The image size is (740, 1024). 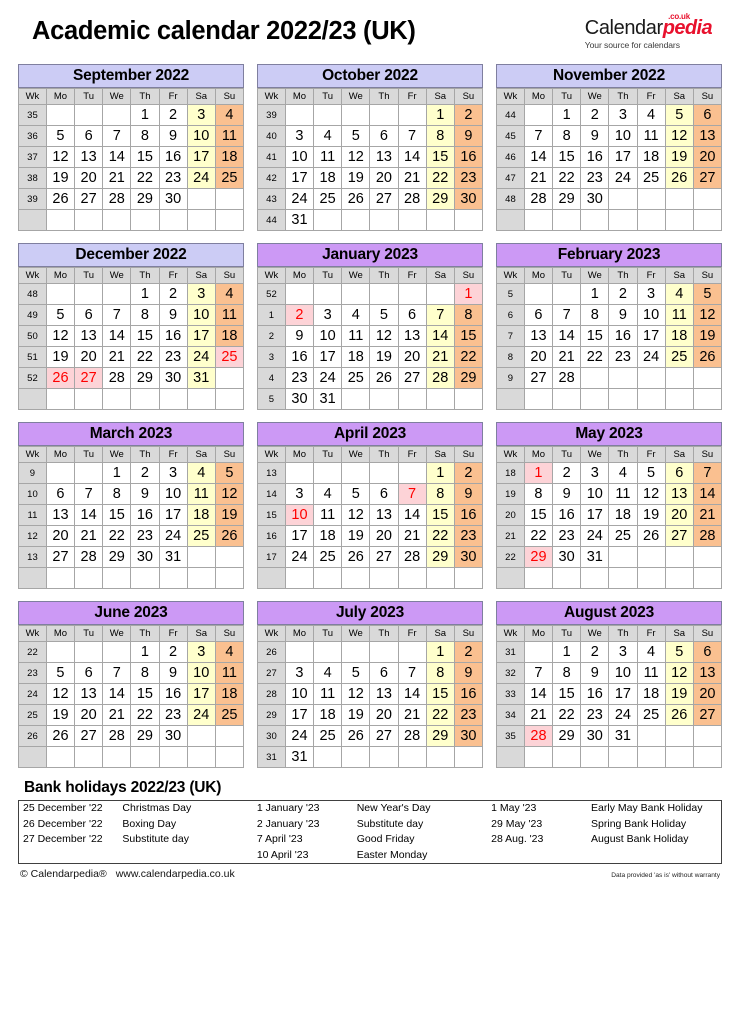 What do you see at coordinates (538, 536) in the screenshot?
I see `day-cell: 22` at bounding box center [538, 536].